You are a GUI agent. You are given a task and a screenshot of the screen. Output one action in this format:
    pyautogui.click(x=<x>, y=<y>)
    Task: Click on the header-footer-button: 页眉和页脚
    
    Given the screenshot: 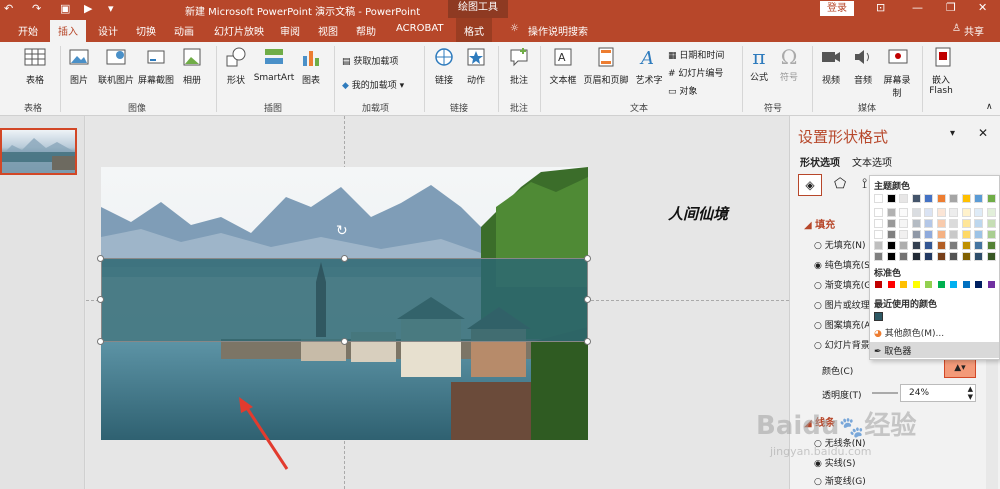 What is the action you would take?
    pyautogui.click(x=606, y=66)
    